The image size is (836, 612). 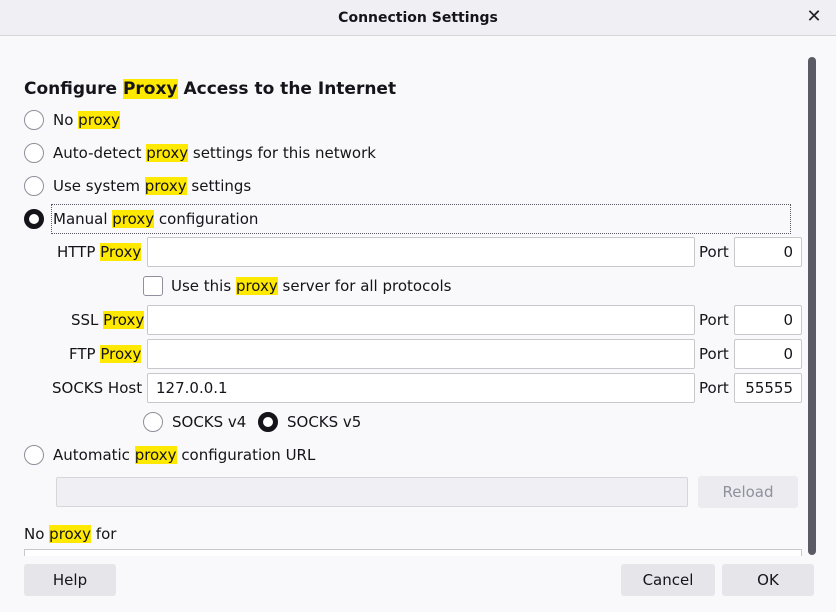 I want to click on ok-button: OK, so click(x=768, y=580).